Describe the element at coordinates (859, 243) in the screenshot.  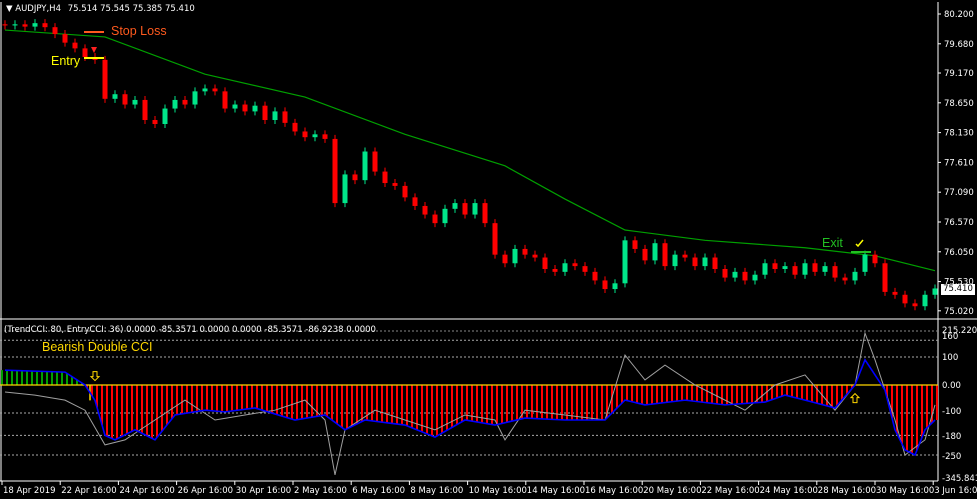
I see `check-mark-icon` at that location.